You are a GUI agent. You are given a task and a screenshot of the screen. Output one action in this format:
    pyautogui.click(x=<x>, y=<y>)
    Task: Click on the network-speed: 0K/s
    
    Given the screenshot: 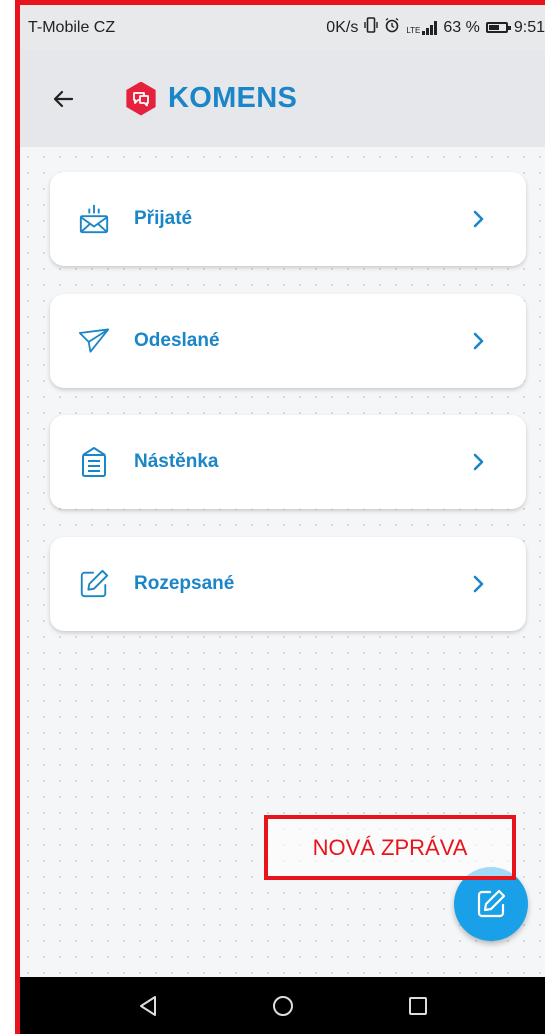 What is the action you would take?
    pyautogui.click(x=342, y=27)
    